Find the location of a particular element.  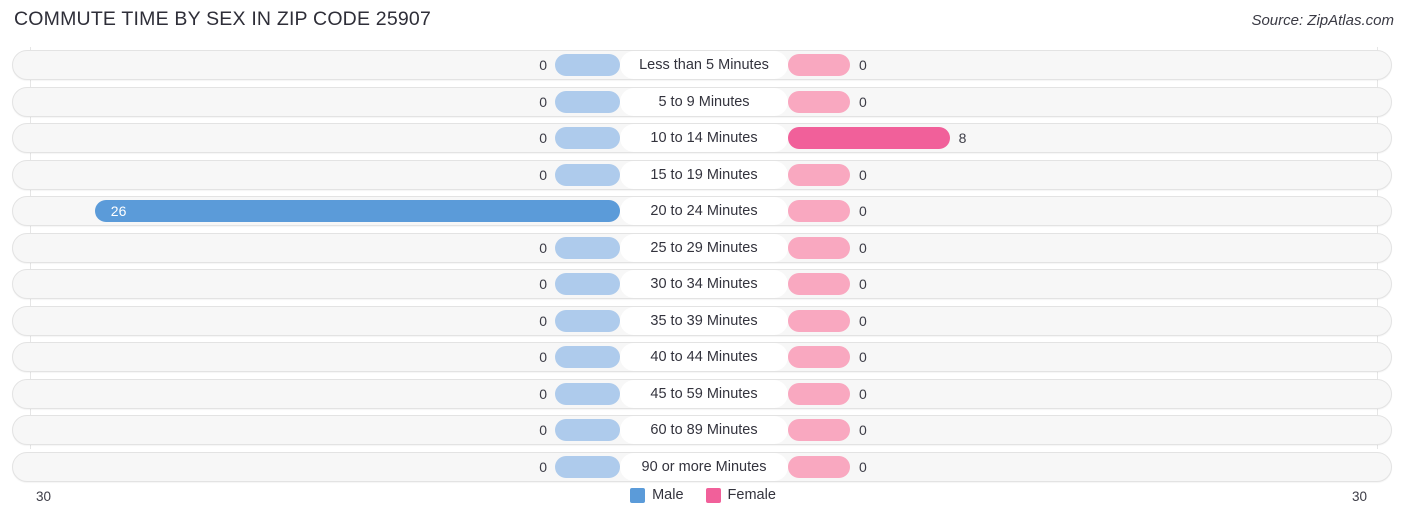

bar-row: 26 0 20 to 24 Minutes is located at coordinates (703, 211).